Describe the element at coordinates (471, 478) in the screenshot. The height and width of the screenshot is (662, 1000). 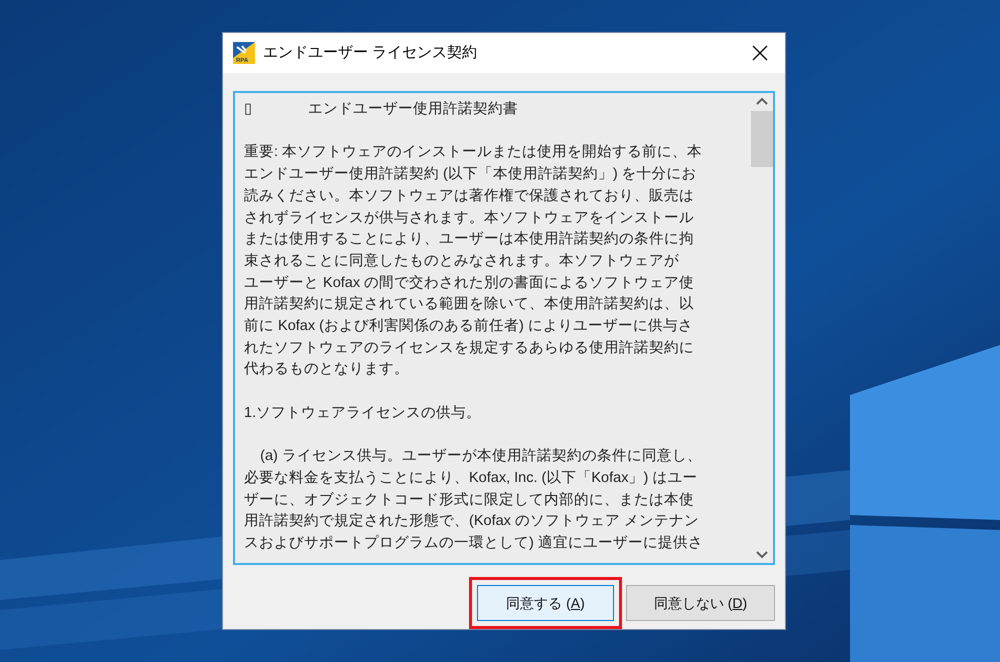
I see `text-line: 必要な料金を支払うことにより、Kofax, Inc. (以下「Kofax」) はユー` at that location.